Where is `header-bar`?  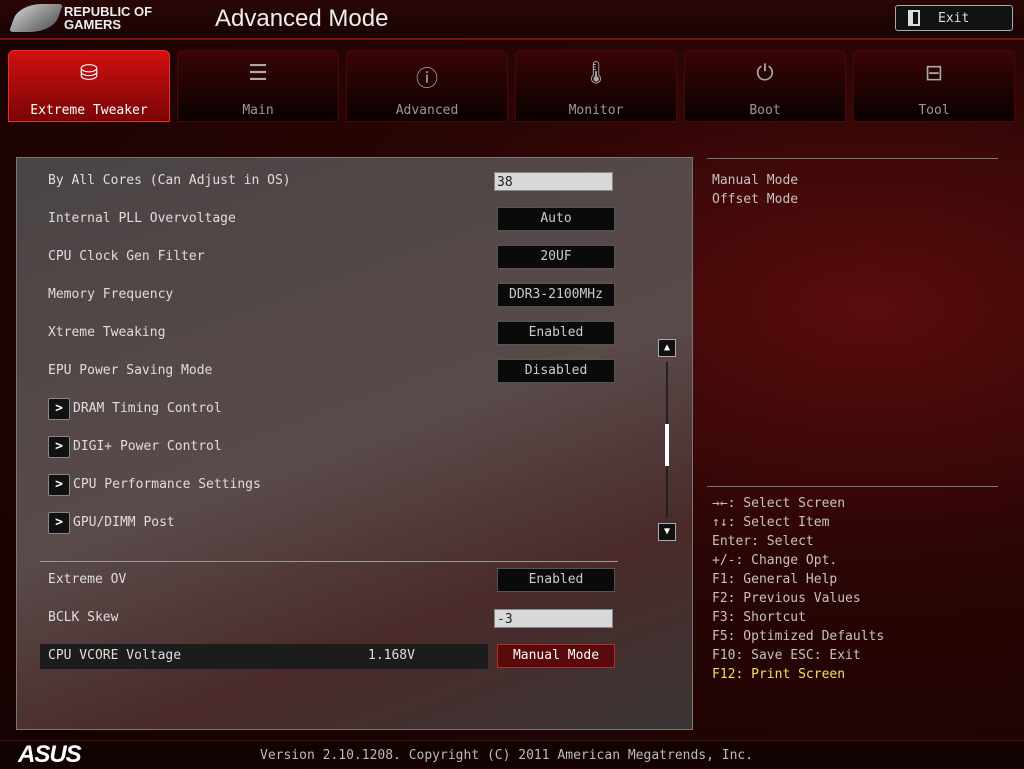 header-bar is located at coordinates (512, 20).